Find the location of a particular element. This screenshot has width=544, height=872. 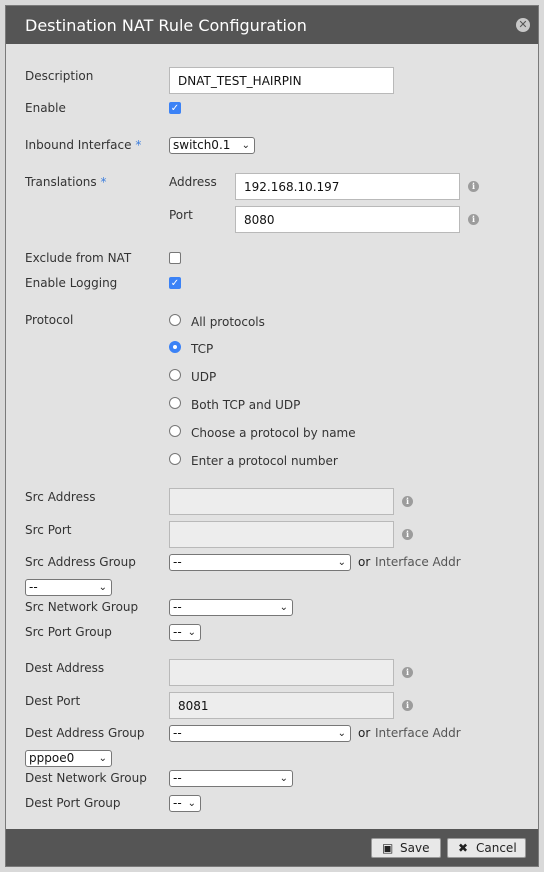

protocol-radio-all is located at coordinates (175, 320).